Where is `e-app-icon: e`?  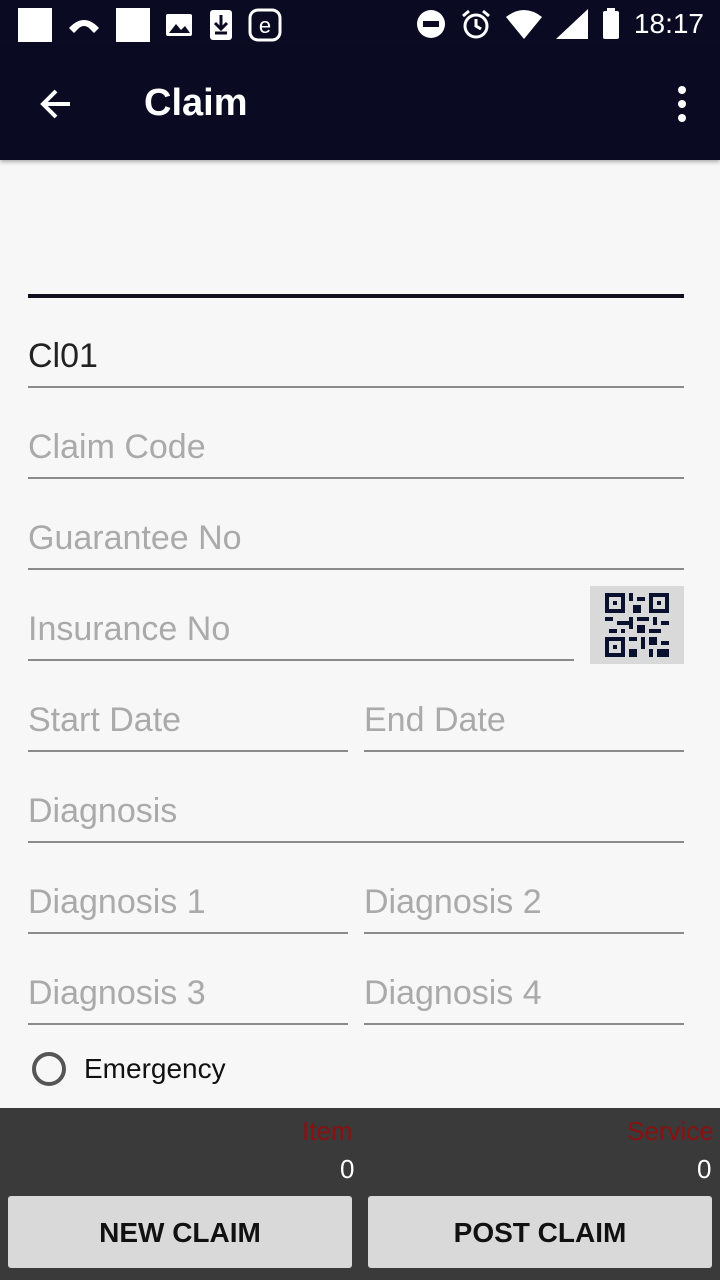
e-app-icon: e is located at coordinates (265, 25).